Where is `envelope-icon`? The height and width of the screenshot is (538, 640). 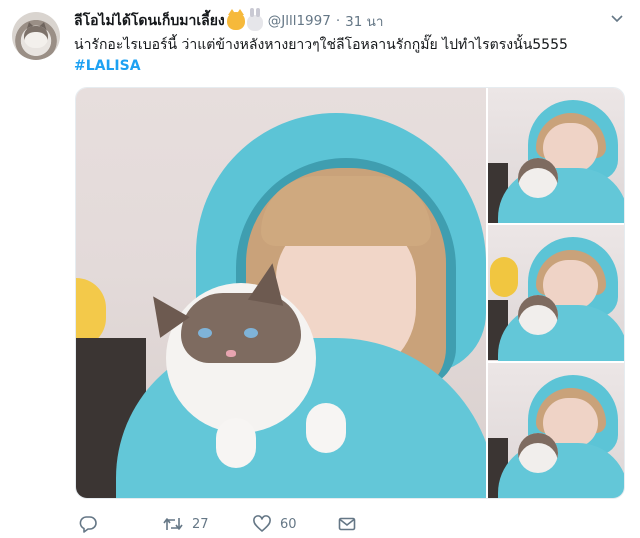
envelope-icon is located at coordinates (347, 524).